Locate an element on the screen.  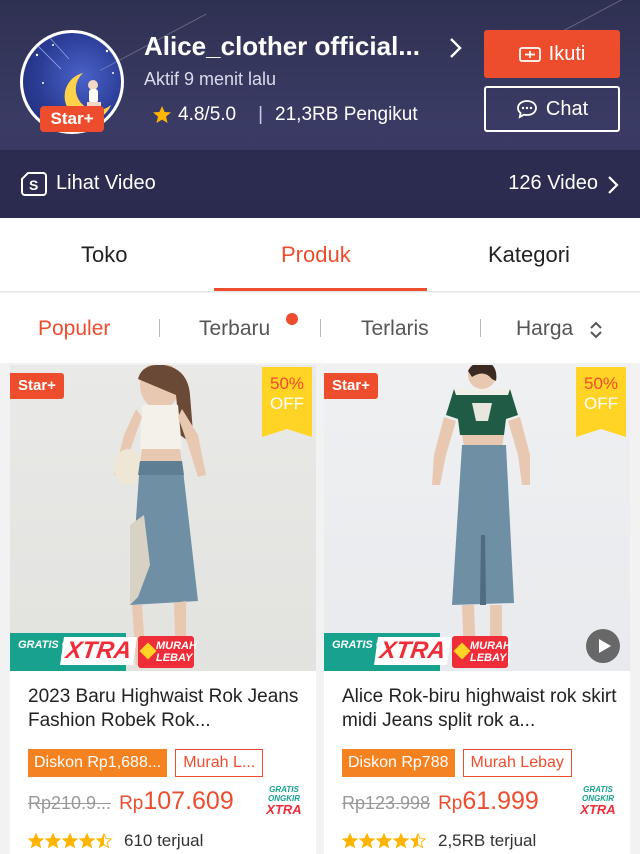
rating-line: 2,5RB terjual is located at coordinates (439, 841).